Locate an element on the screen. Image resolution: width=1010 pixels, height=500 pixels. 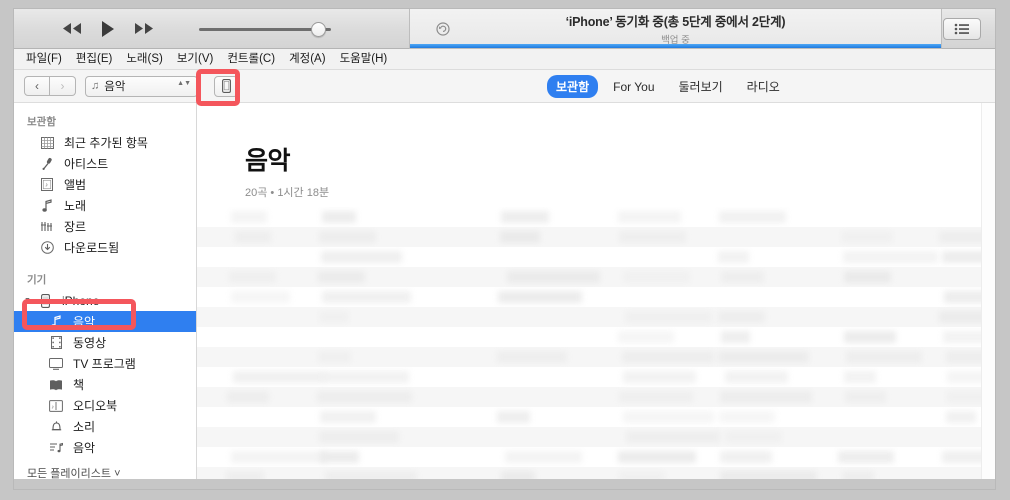
album-icon: ♪ is located at coordinates (47, 184).